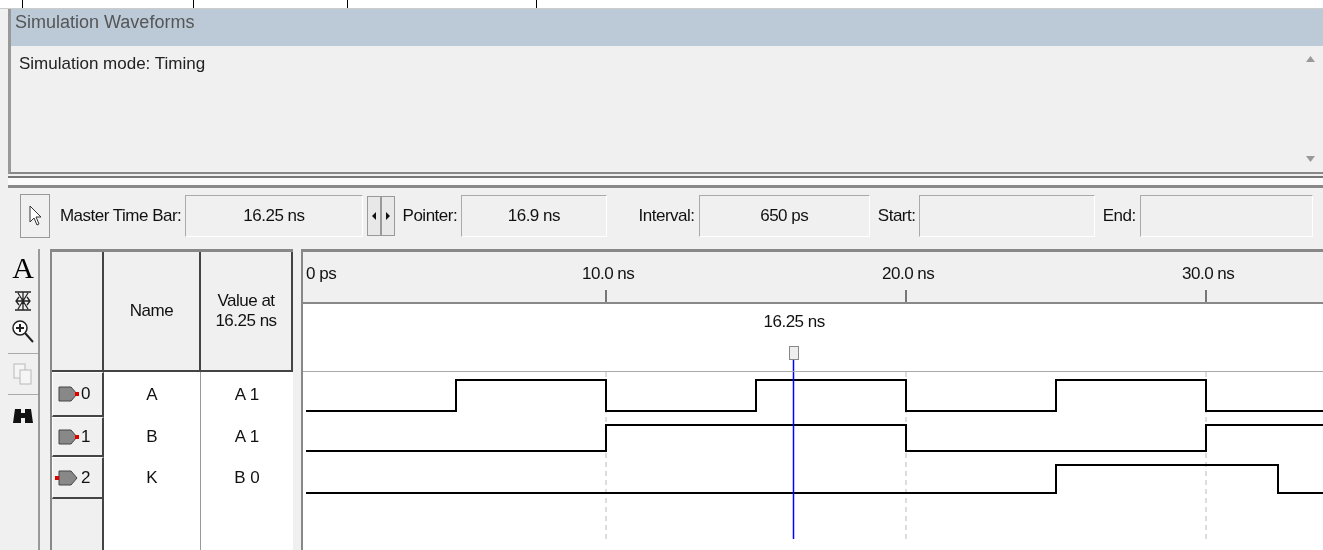 The image size is (1323, 550). What do you see at coordinates (666, 216) in the screenshot?
I see `interval-label: Interval:` at bounding box center [666, 216].